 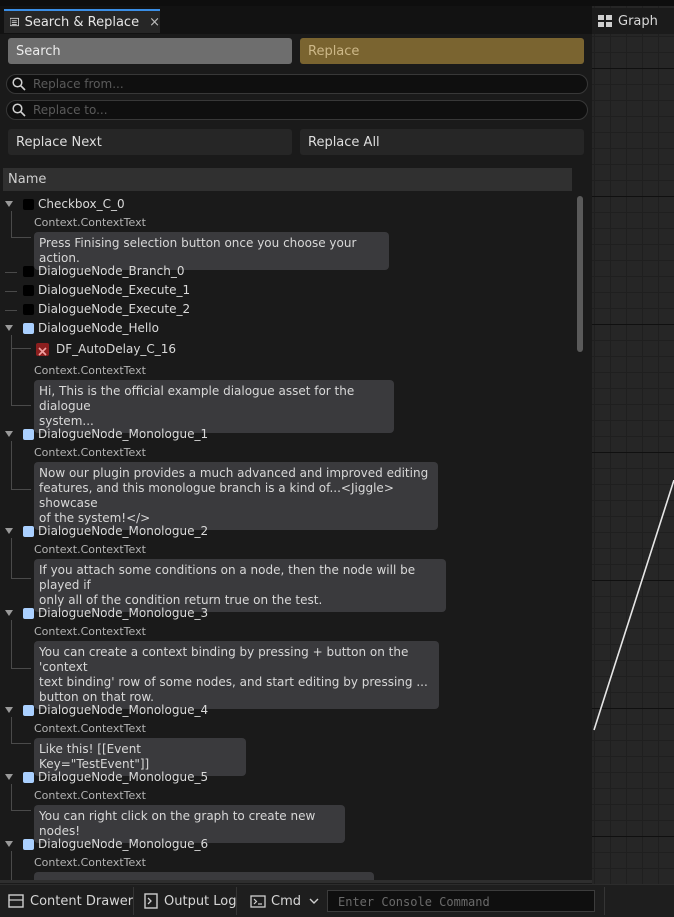 I want to click on replace-to-input, so click(x=303, y=110).